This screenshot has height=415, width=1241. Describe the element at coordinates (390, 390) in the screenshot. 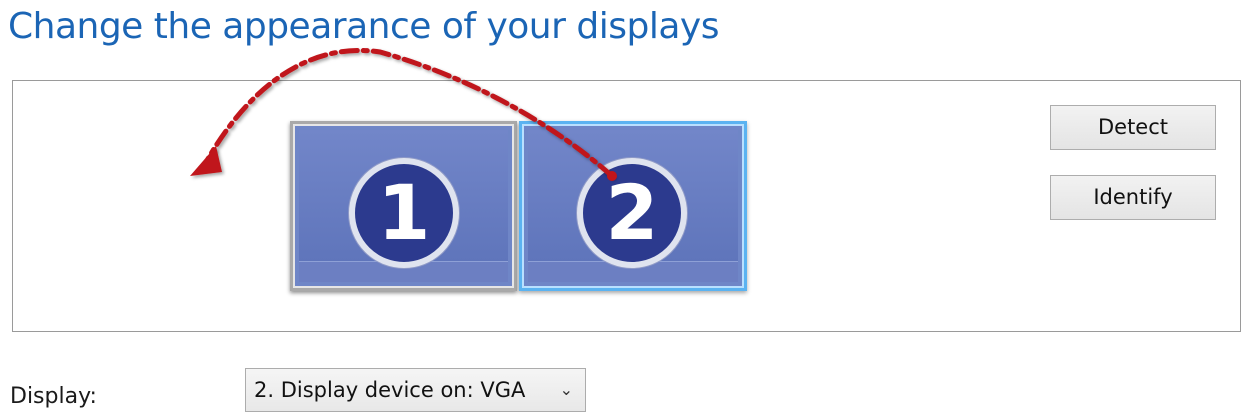

I see `display-select-value: 2. Display device on: VGA` at that location.